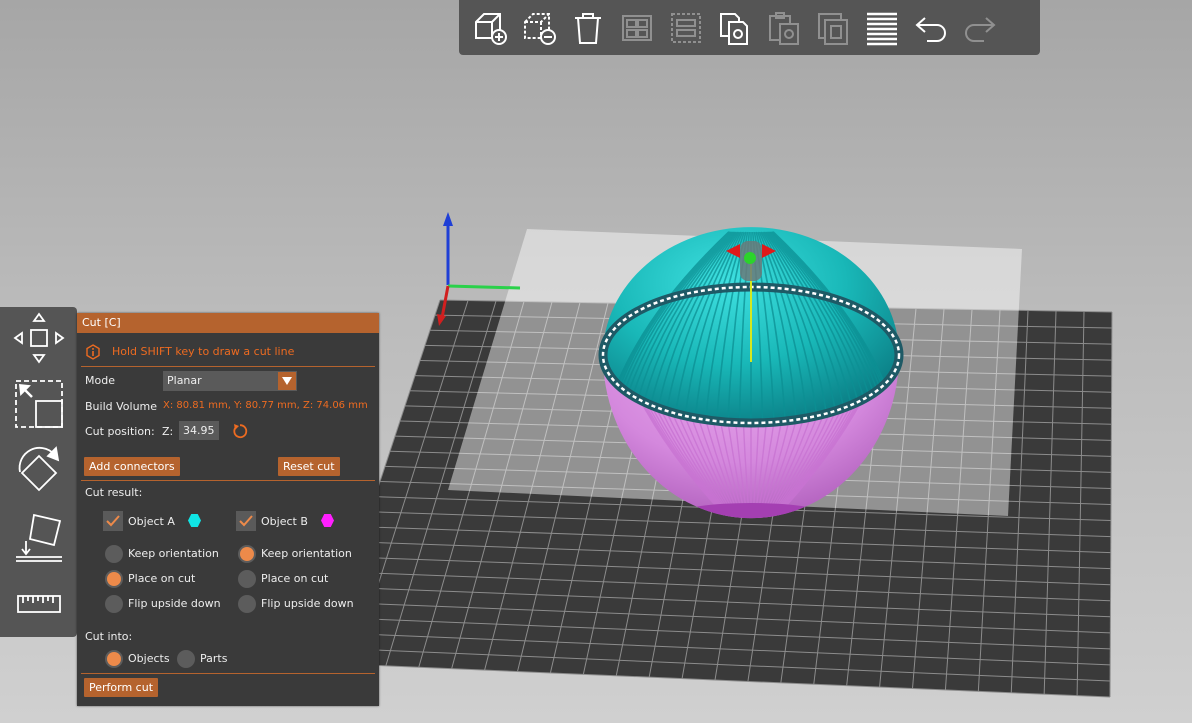 Image resolution: width=1192 pixels, height=723 pixels. I want to click on top-toolbar, so click(749, 27).